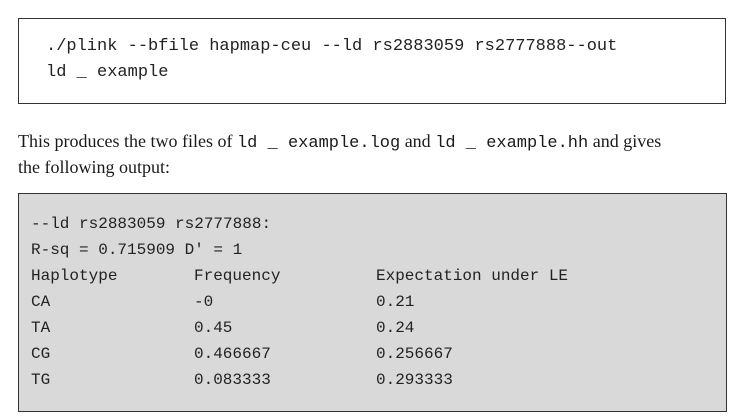  What do you see at coordinates (512, 143) in the screenshot?
I see `inline-code-hh: ld _ example.hh` at bounding box center [512, 143].